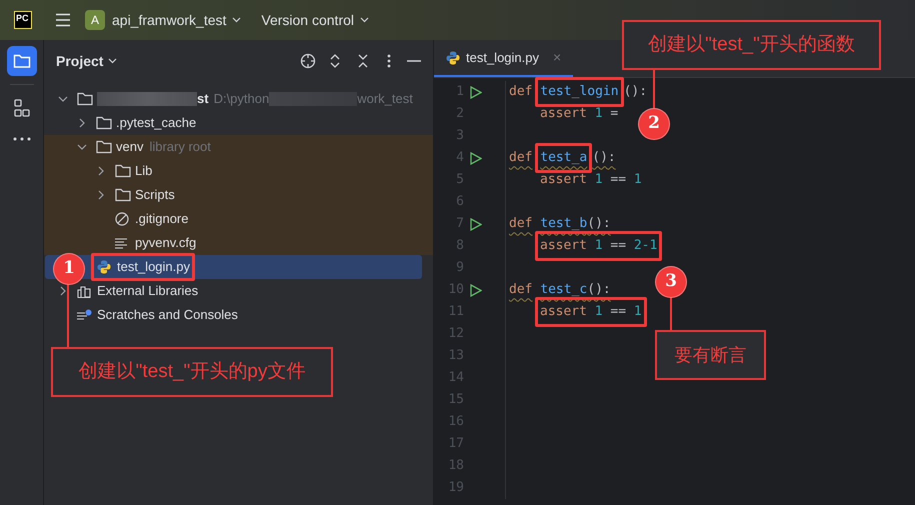 Image resolution: width=915 pixels, height=505 pixels. I want to click on item-label: venv, so click(130, 147).